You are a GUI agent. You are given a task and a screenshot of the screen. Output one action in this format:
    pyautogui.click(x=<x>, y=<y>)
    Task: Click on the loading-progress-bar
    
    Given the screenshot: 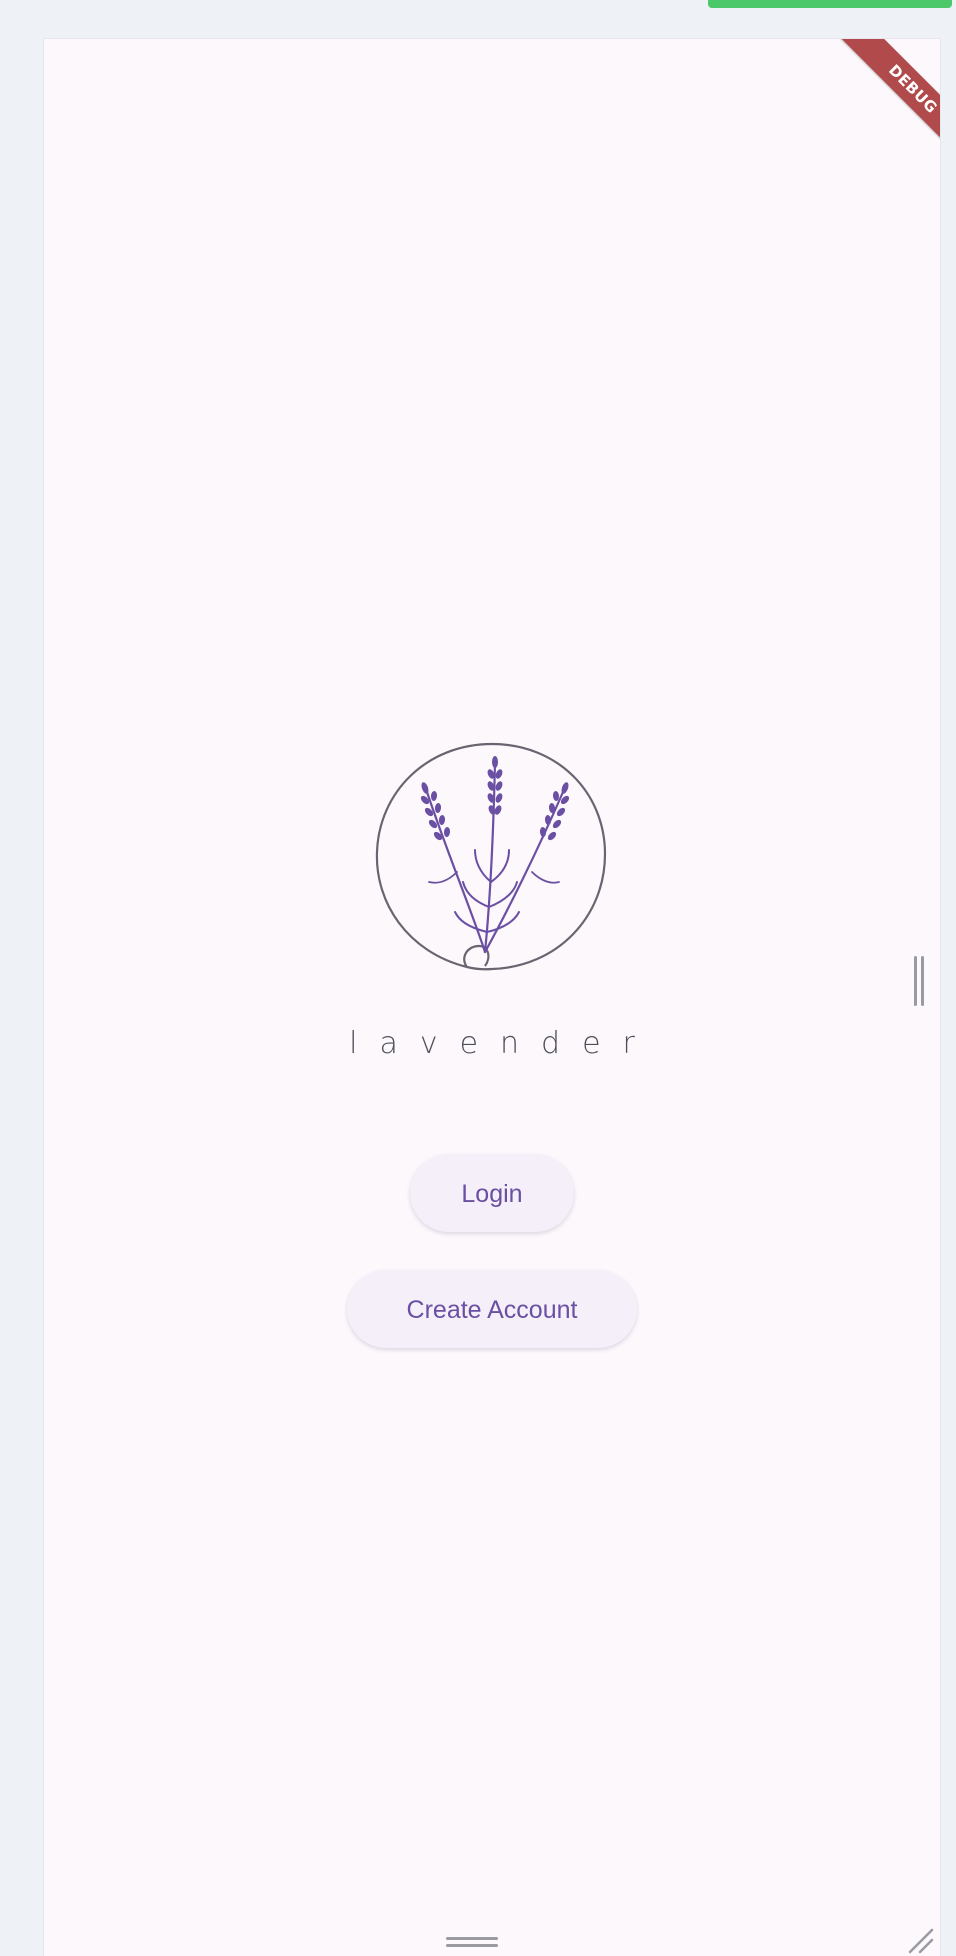 What is the action you would take?
    pyautogui.click(x=830, y=4)
    